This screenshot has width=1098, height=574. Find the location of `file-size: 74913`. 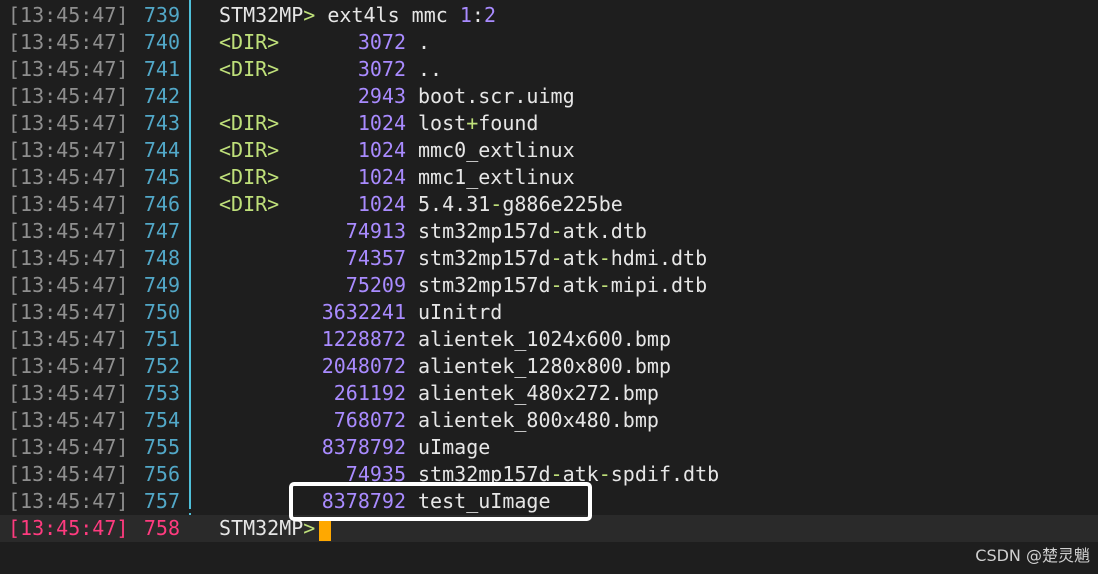

file-size: 74913 is located at coordinates (375, 231).